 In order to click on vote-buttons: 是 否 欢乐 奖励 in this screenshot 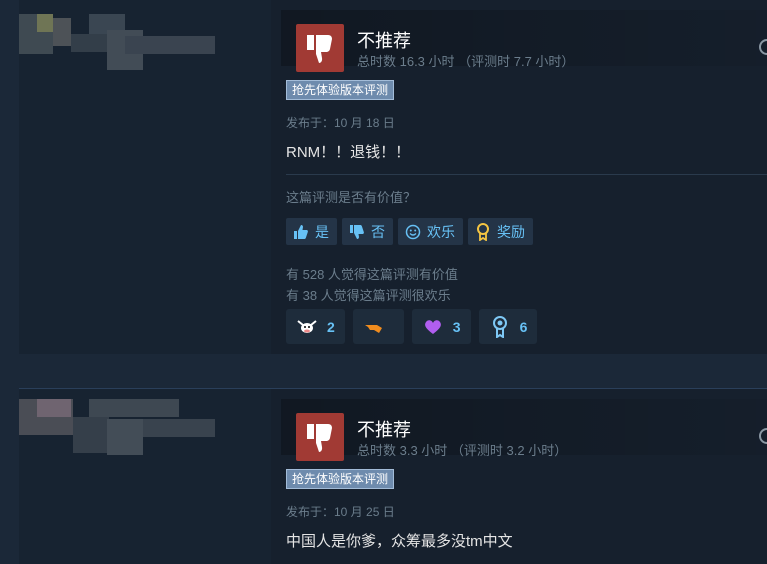, I will do `click(409, 231)`.